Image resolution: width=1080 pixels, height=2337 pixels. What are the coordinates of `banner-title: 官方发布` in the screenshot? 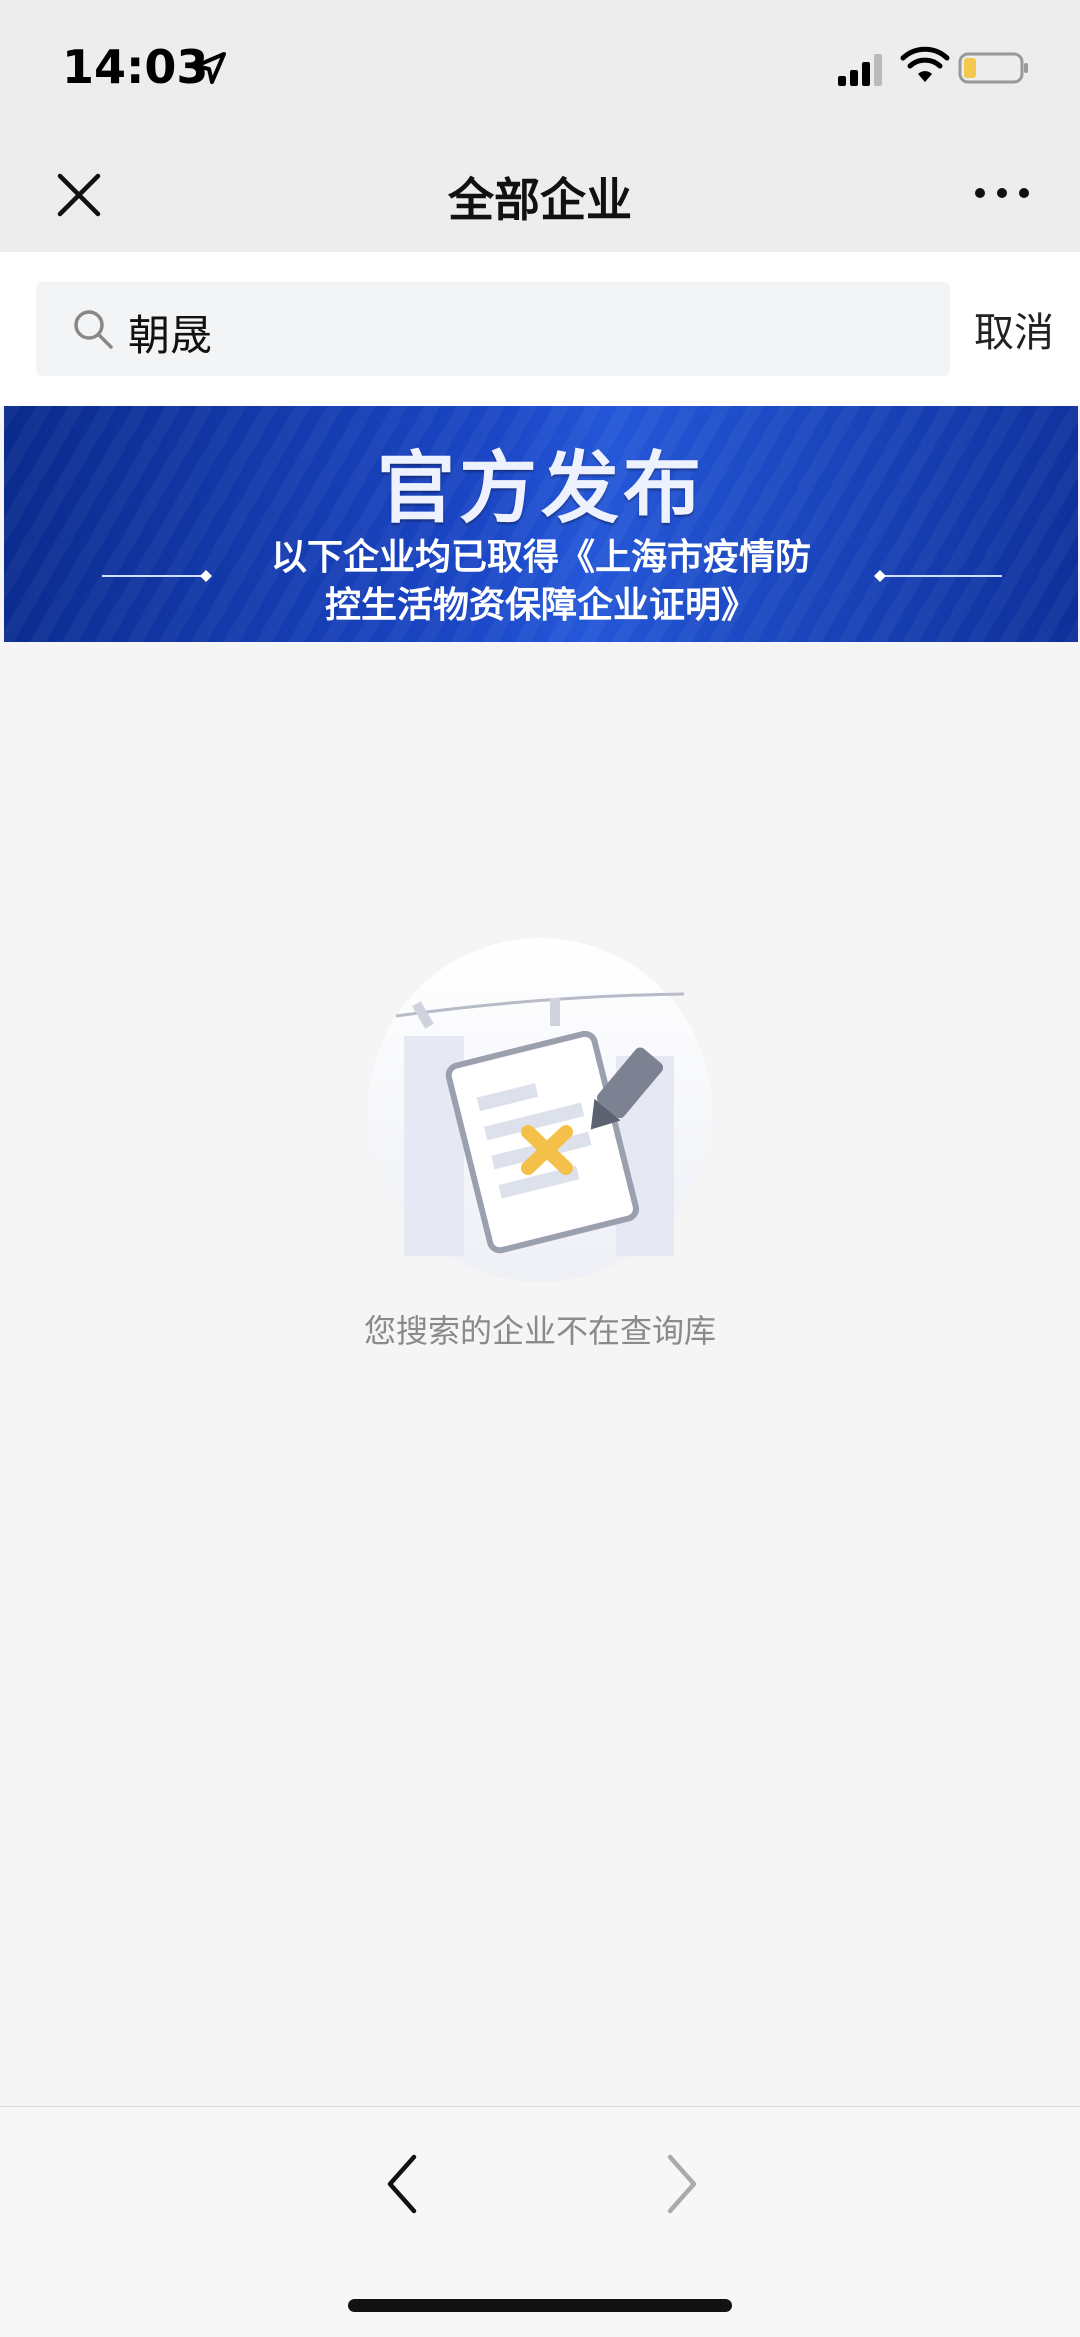 It's located at (540, 489).